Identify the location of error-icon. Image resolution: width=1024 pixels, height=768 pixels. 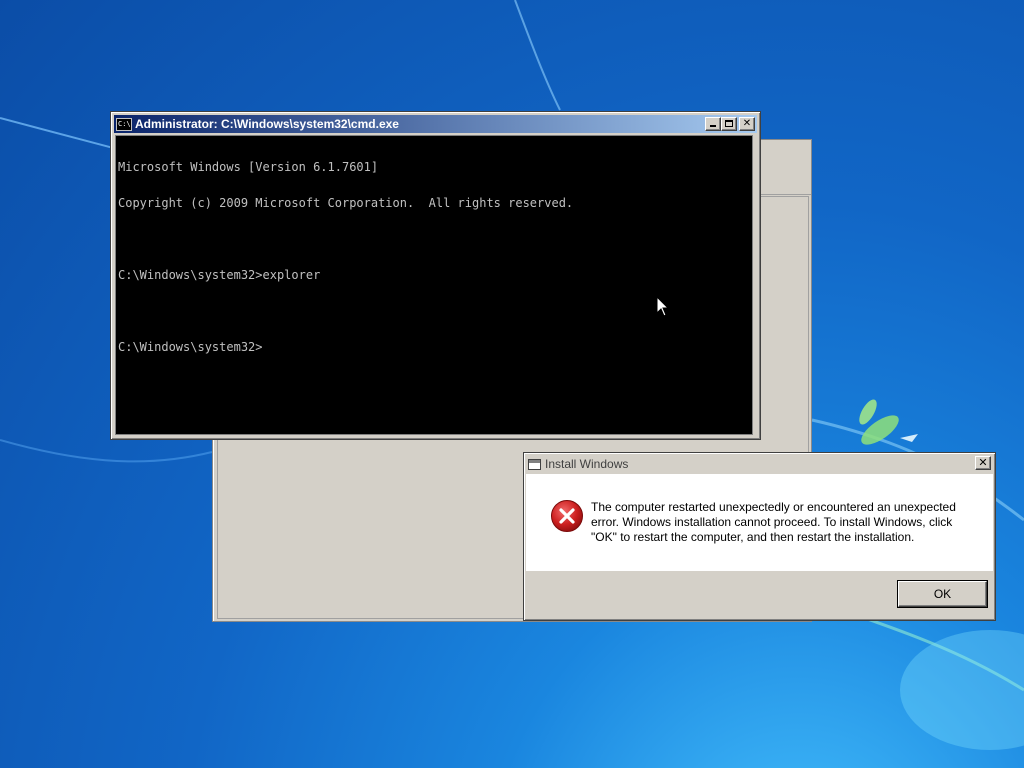
(567, 516).